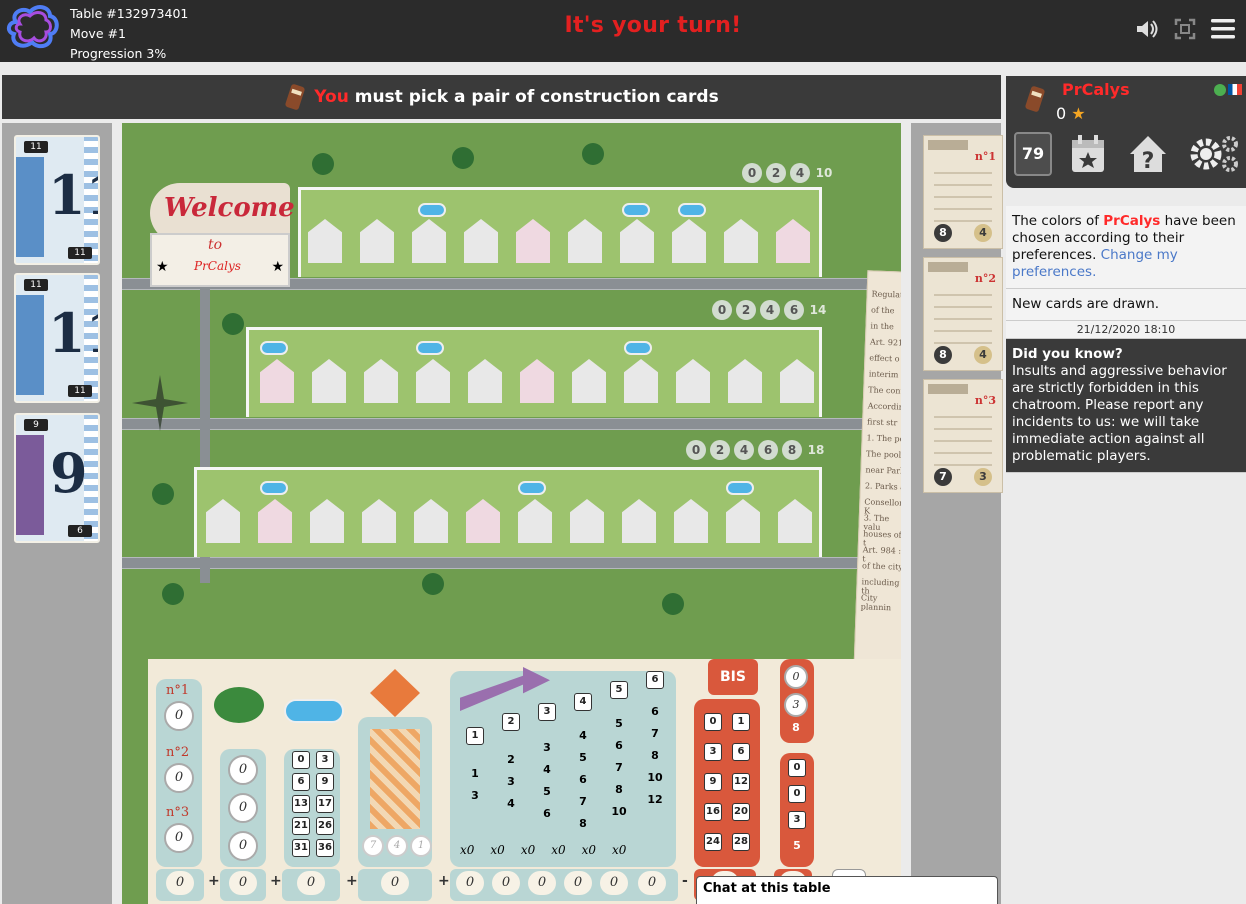 The height and width of the screenshot is (904, 1246). Describe the element at coordinates (1220, 90) in the screenshot. I see `online-status-icon` at that location.